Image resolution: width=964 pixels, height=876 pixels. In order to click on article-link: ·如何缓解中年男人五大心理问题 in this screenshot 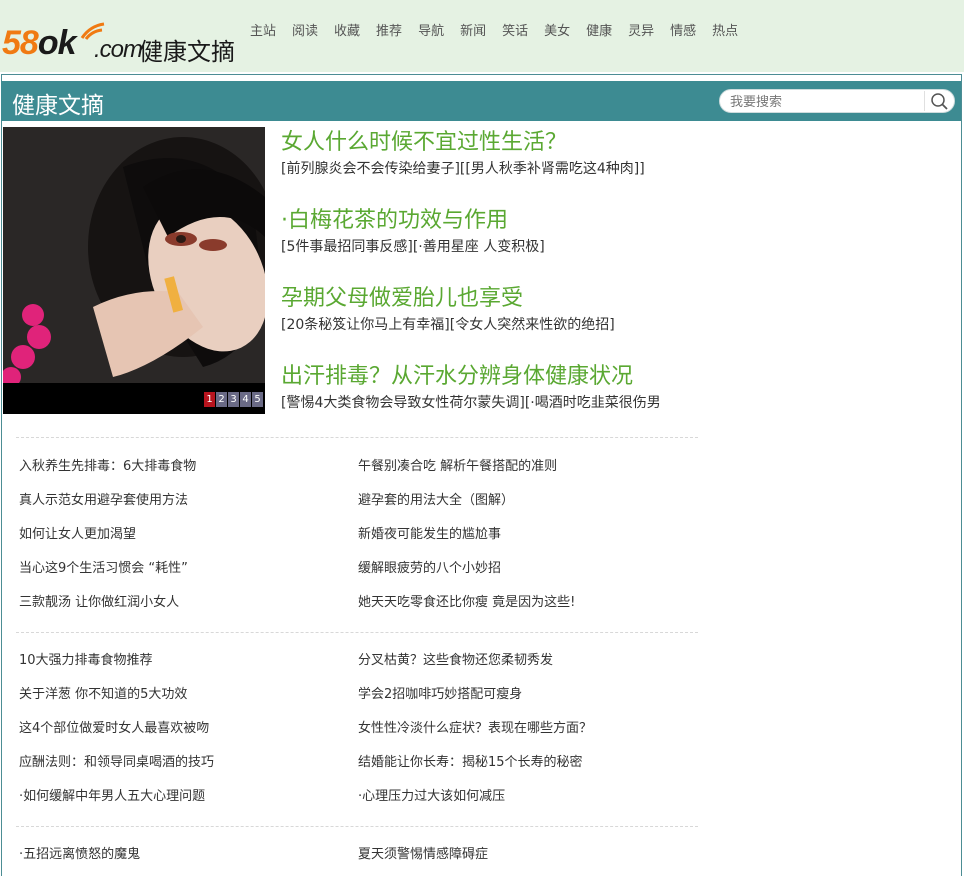, I will do `click(112, 797)`.